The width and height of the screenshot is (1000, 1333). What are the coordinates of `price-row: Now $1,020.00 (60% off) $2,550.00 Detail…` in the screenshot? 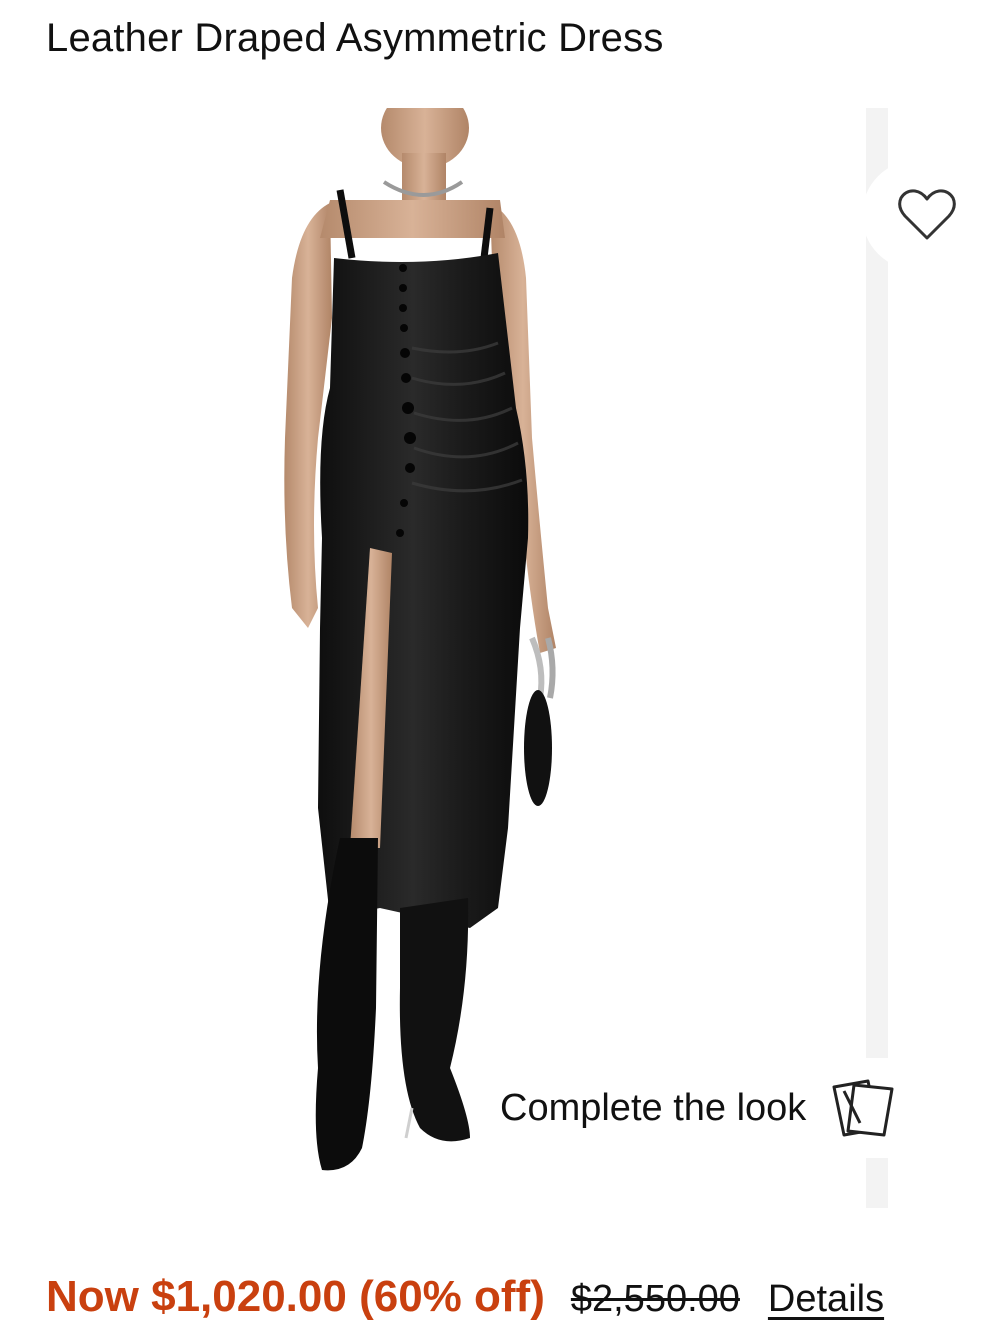 It's located at (465, 1300).